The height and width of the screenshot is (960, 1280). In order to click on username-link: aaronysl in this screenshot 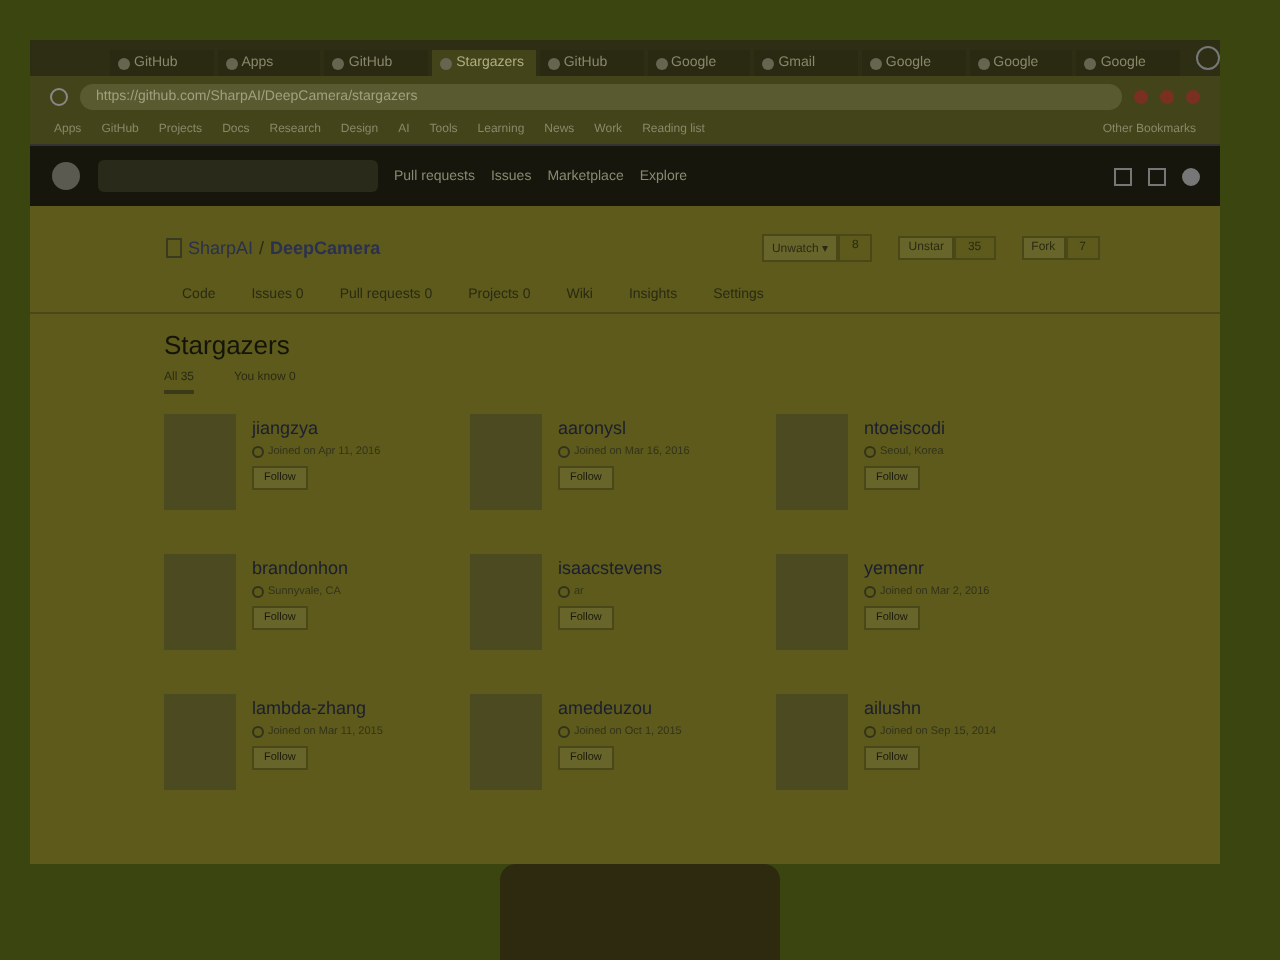, I will do `click(624, 428)`.